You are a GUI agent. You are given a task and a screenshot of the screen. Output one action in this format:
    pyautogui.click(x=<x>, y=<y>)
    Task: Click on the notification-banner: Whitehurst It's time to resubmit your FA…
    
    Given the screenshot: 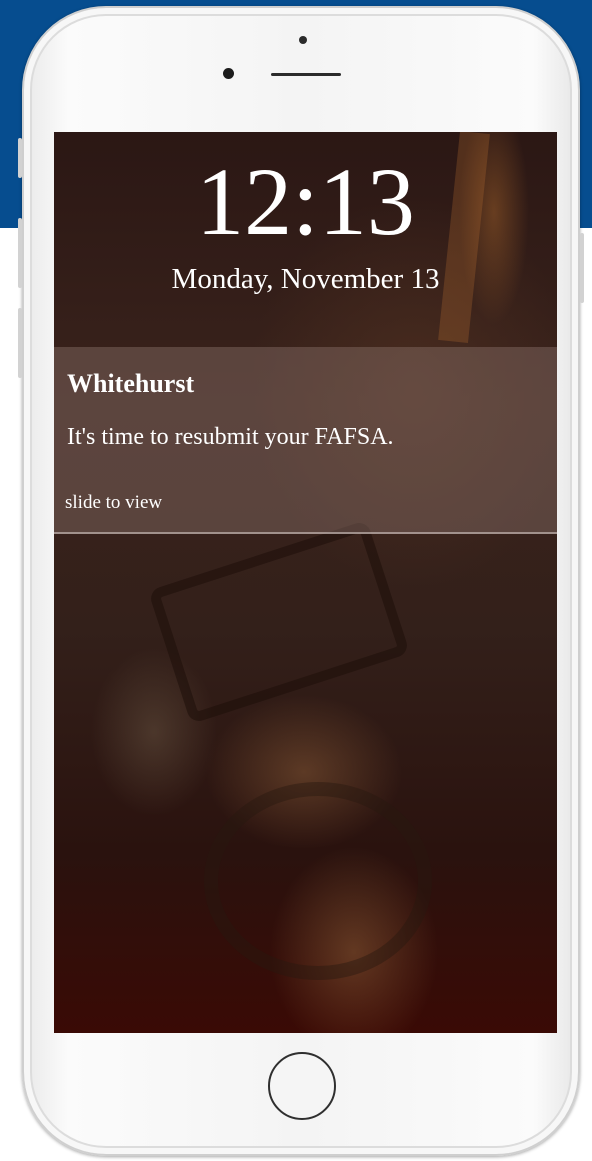 What is the action you would take?
    pyautogui.click(x=305, y=440)
    